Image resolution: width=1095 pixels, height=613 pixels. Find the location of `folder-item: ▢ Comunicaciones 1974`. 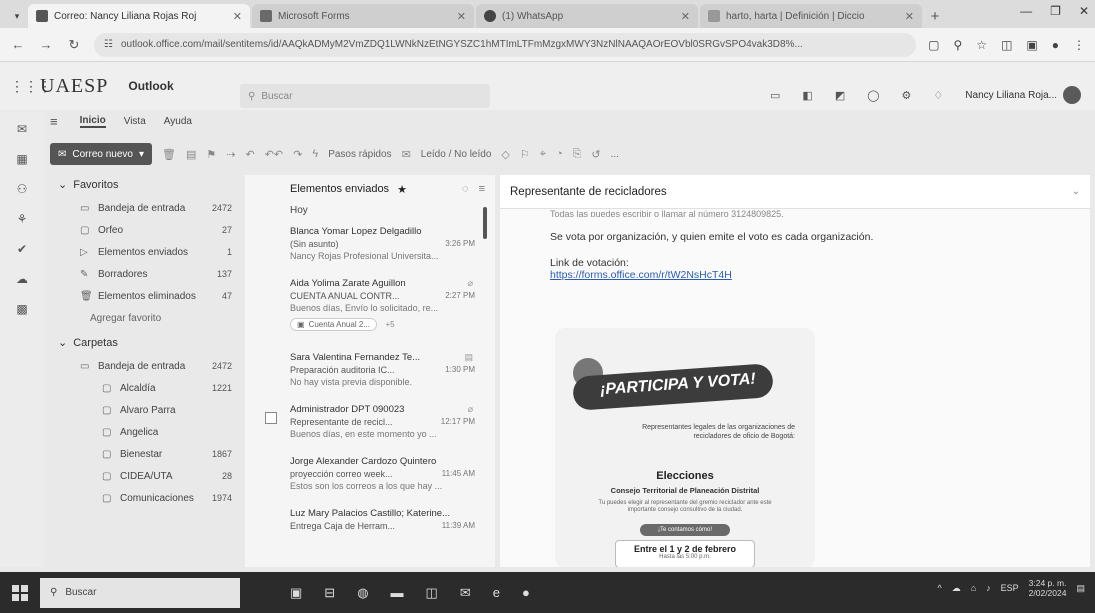

folder-item: ▢ Comunicaciones 1974 is located at coordinates (145, 498).